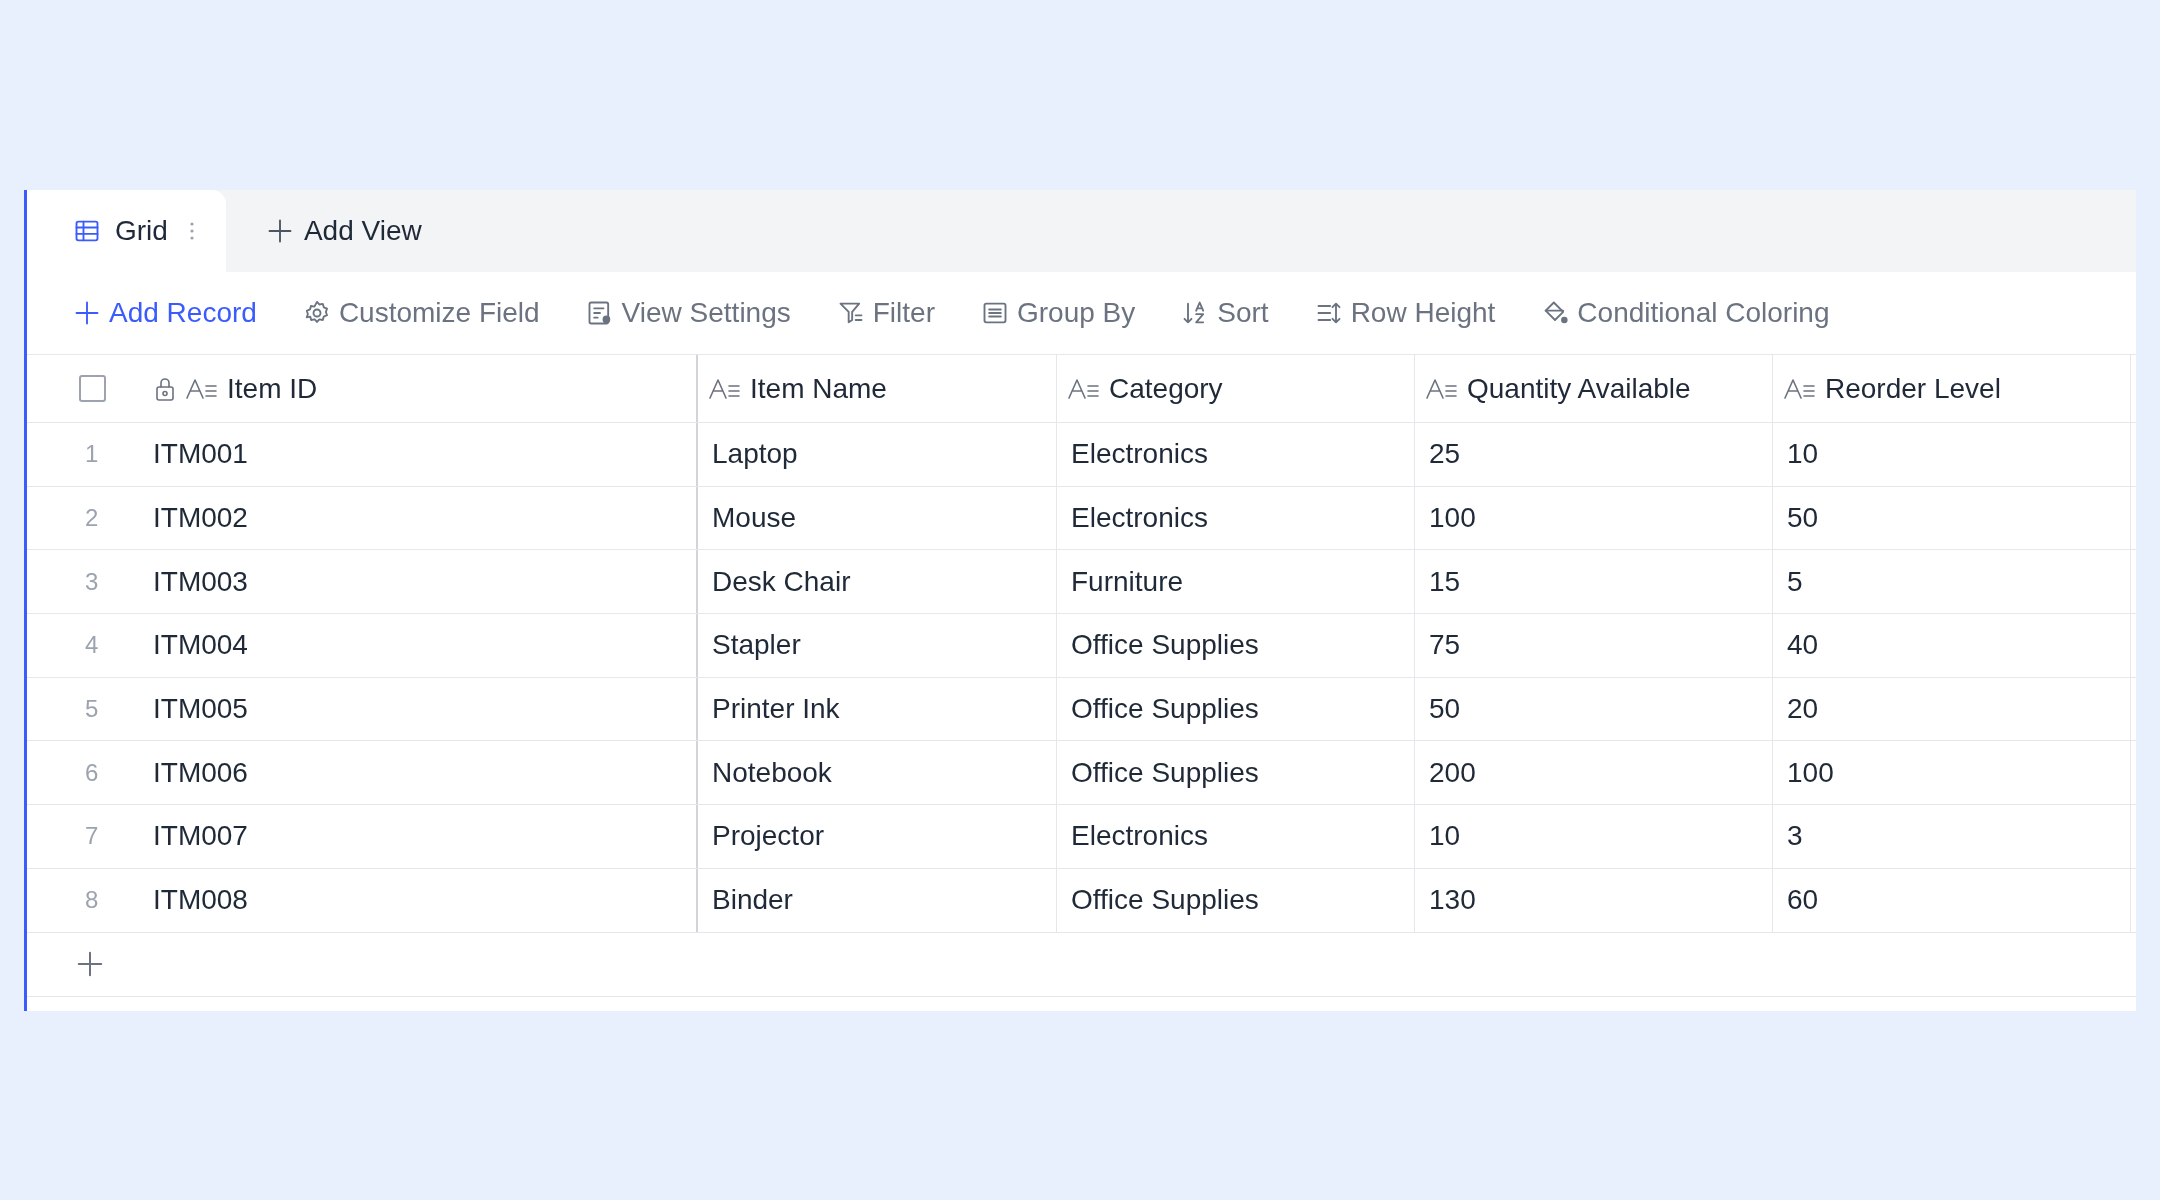 This screenshot has width=2160, height=1200. I want to click on grid-view-tab: Grid, so click(126, 231).